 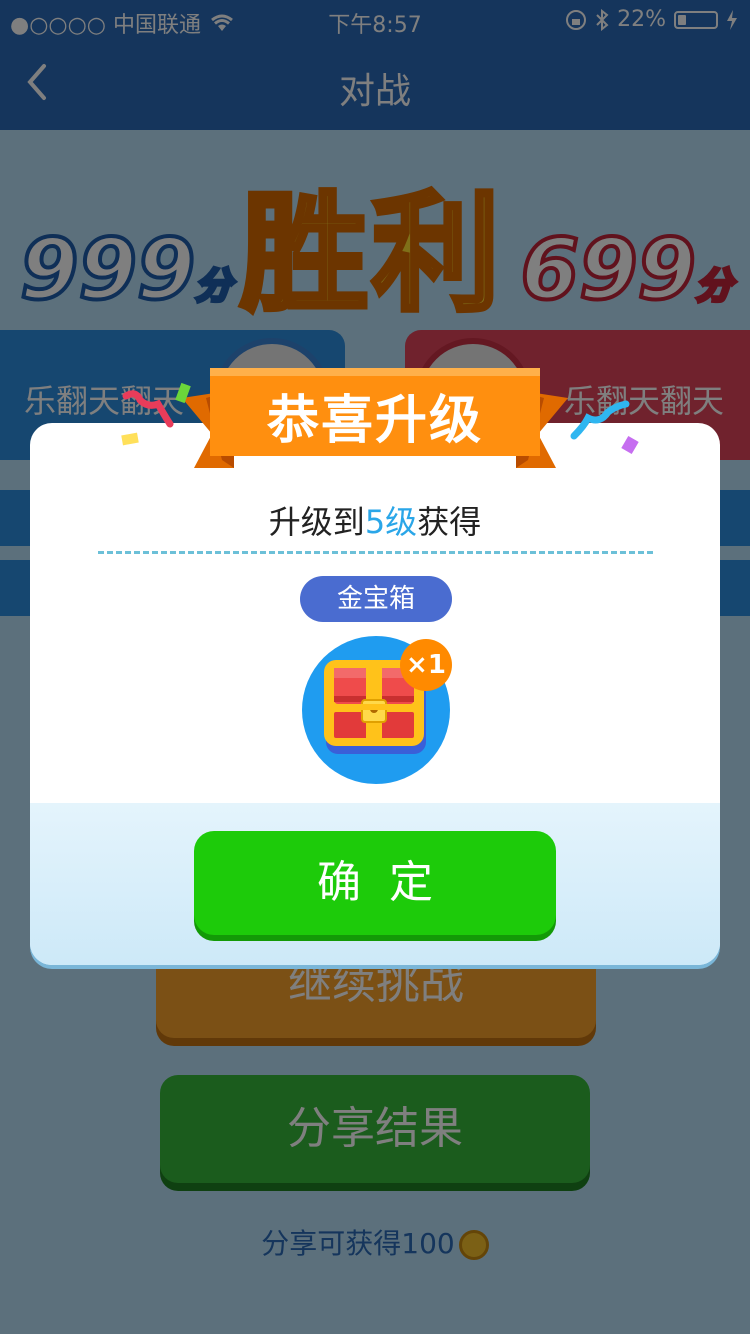 What do you see at coordinates (156, 414) in the screenshot?
I see `confetti-left` at bounding box center [156, 414].